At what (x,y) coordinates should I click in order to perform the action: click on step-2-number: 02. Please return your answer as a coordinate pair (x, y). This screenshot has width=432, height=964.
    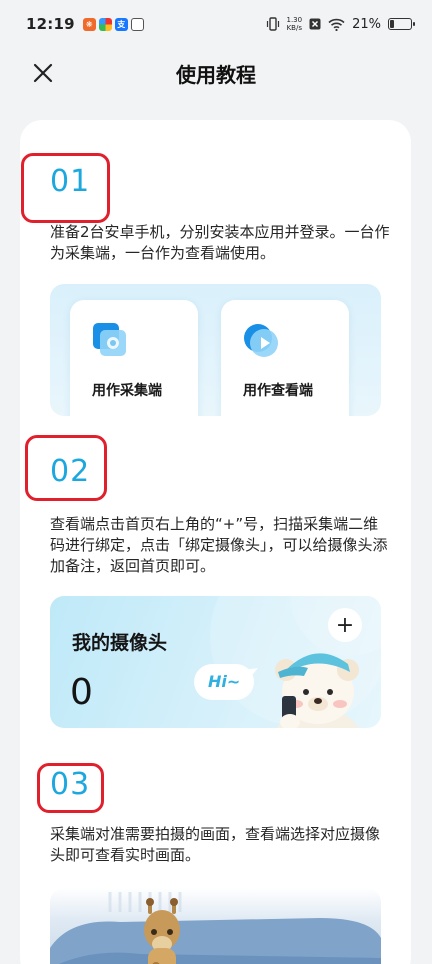
    Looking at the image, I should click on (70, 471).